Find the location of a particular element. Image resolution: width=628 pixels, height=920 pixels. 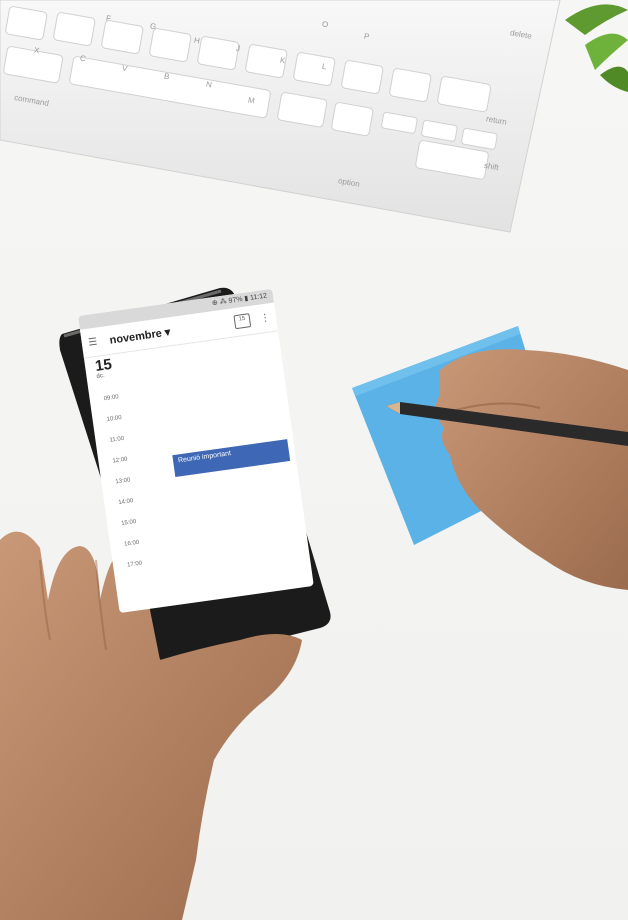

day-header: 15 dc. is located at coordinates (103, 367).